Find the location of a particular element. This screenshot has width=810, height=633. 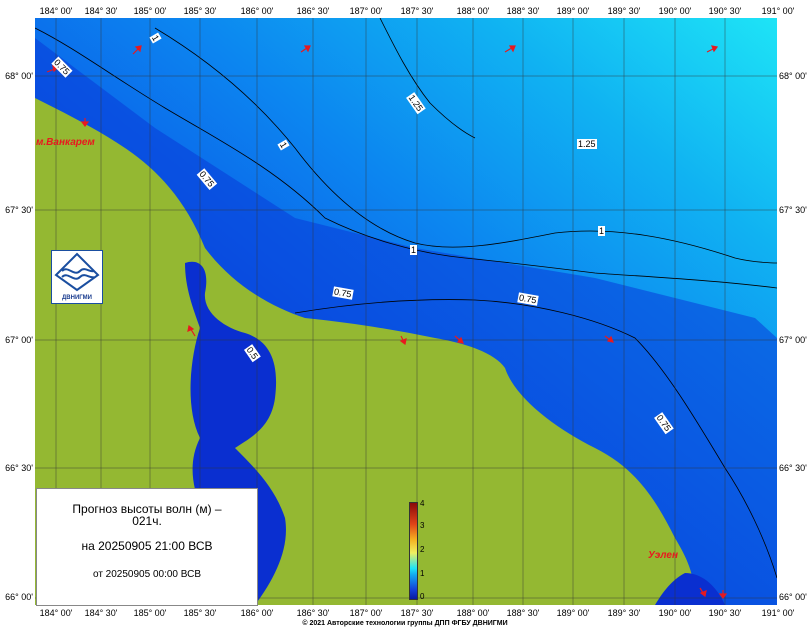

colorbar-tick-label: 4 is located at coordinates (422, 503).